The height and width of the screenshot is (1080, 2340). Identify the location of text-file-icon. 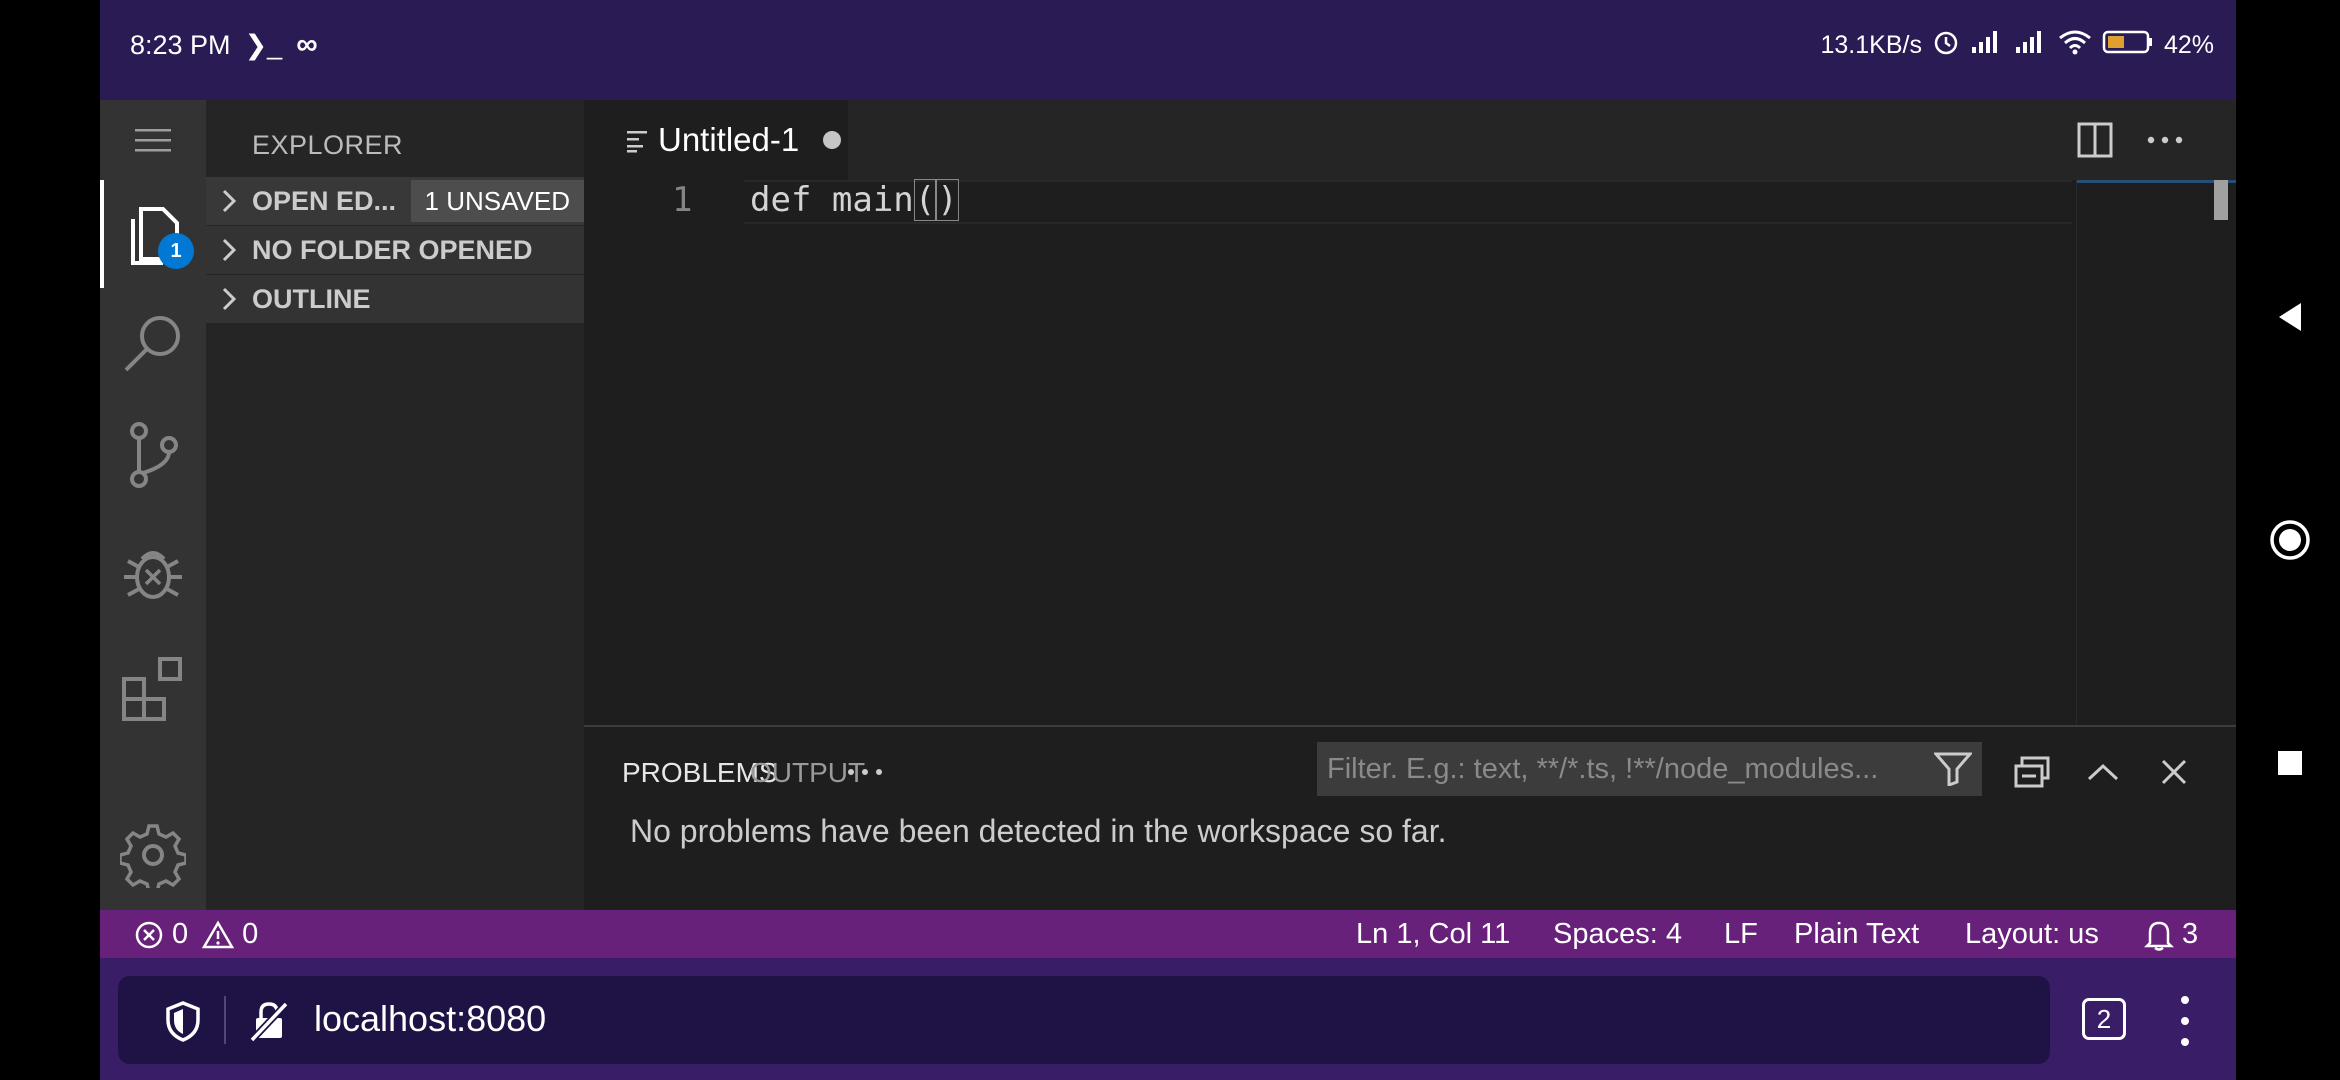
(637, 142).